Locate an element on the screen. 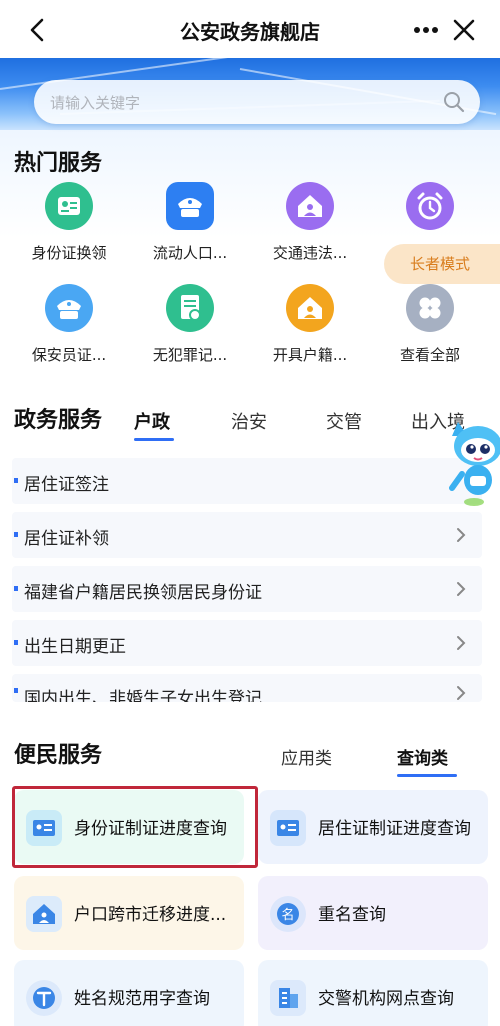 The image size is (500, 1026). svg-text: 名 is located at coordinates (287, 915).